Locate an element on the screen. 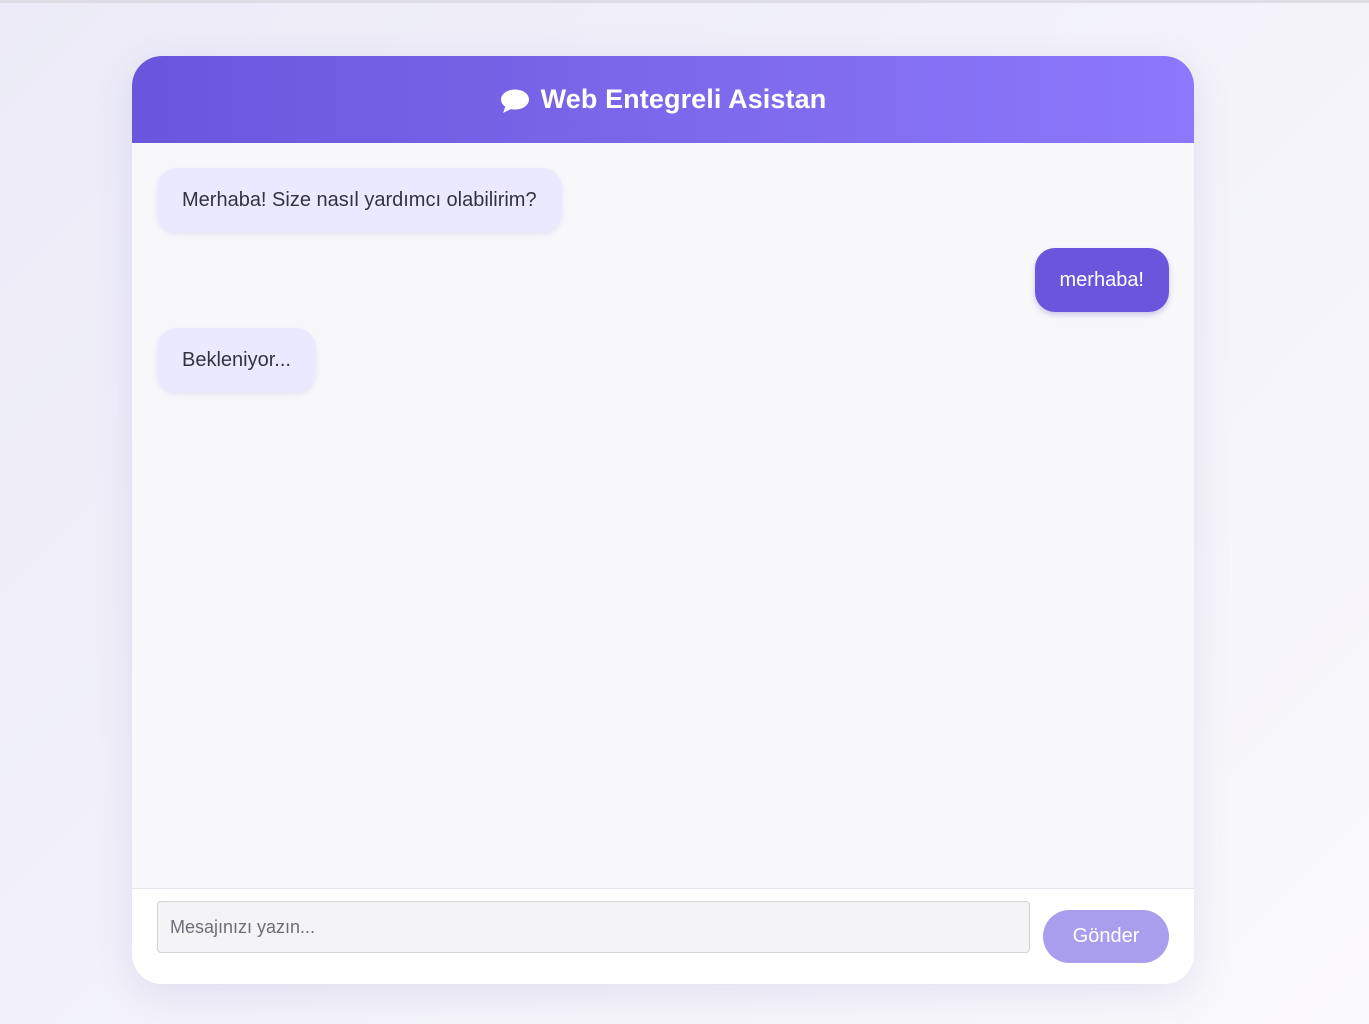 This screenshot has height=1024, width=1369. message-input is located at coordinates (593, 927).